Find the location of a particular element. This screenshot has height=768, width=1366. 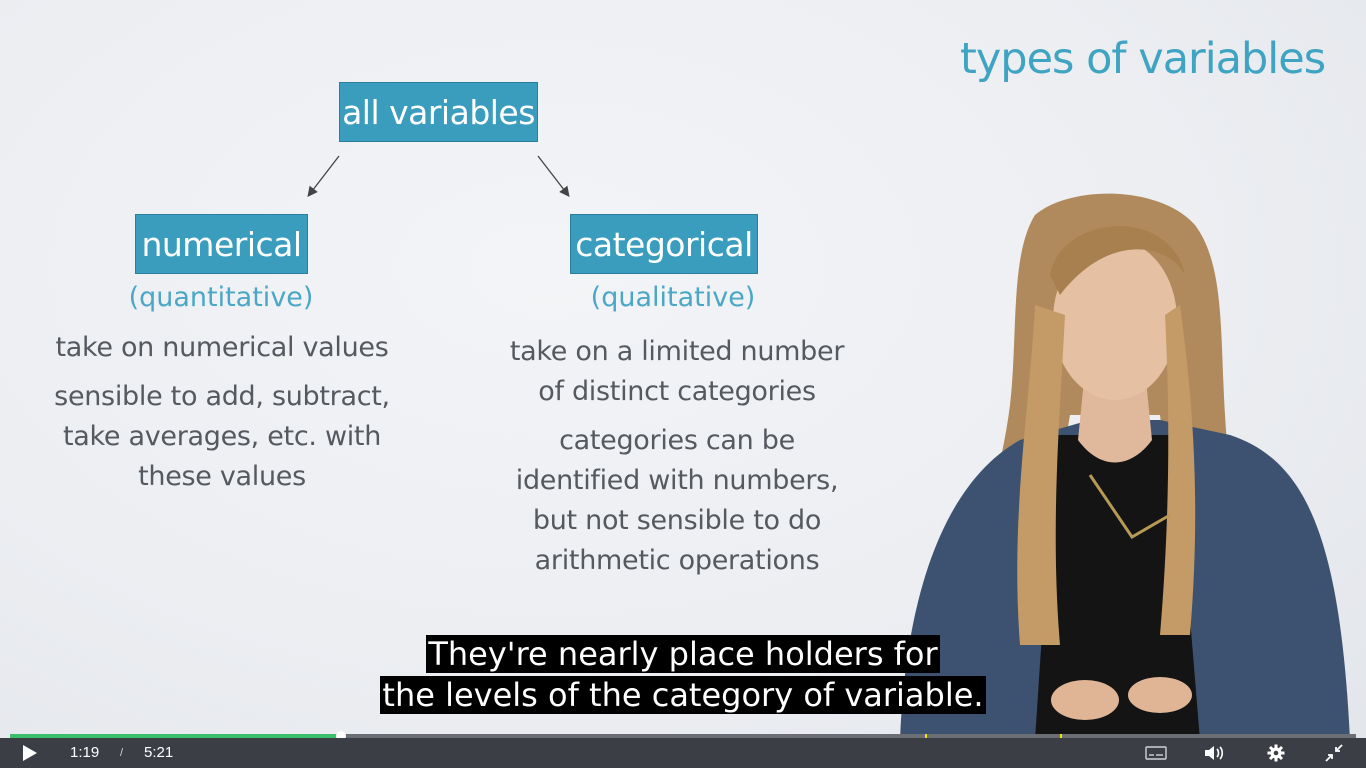

duration: 5:21 is located at coordinates (159, 752).